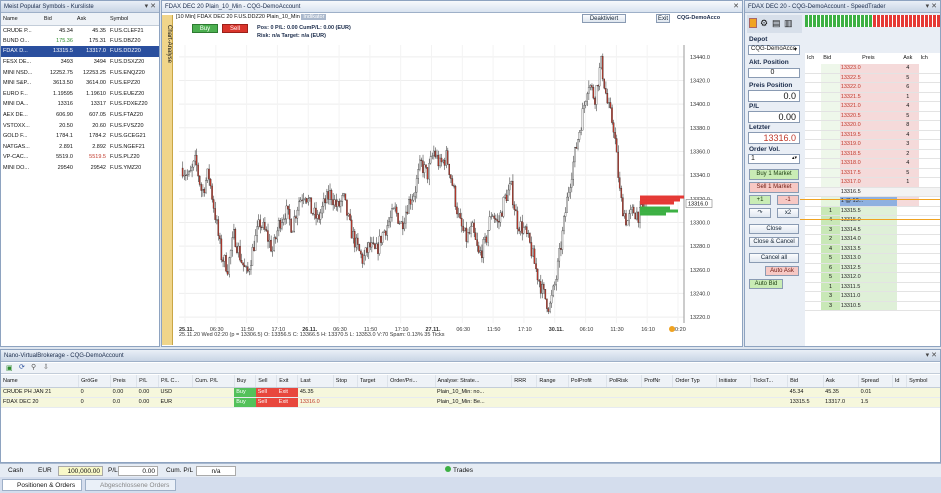  What do you see at coordinates (734, 381) in the screenshot?
I see `col-header: Initiator` at bounding box center [734, 381].